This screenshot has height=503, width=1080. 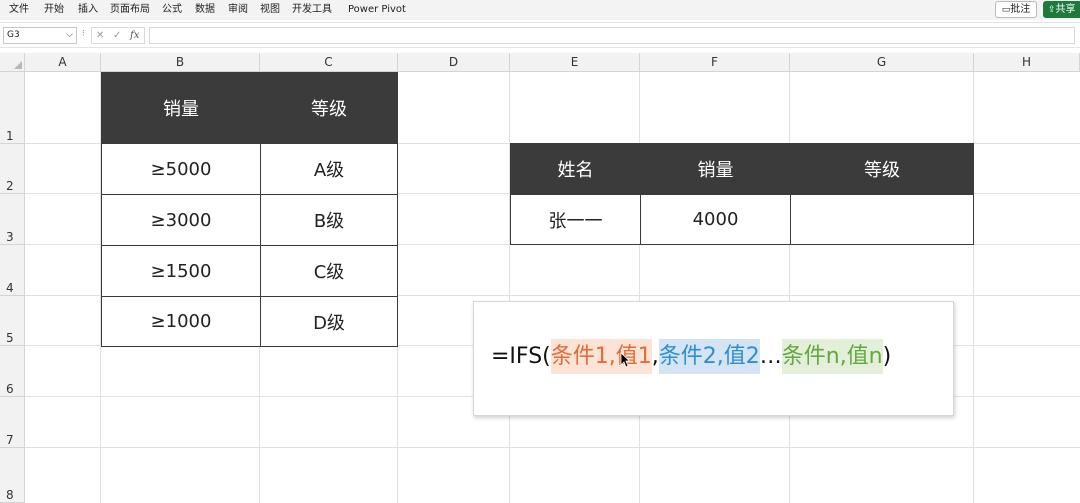 What do you see at coordinates (12, 169) in the screenshot?
I see `row-header-2: 2` at bounding box center [12, 169].